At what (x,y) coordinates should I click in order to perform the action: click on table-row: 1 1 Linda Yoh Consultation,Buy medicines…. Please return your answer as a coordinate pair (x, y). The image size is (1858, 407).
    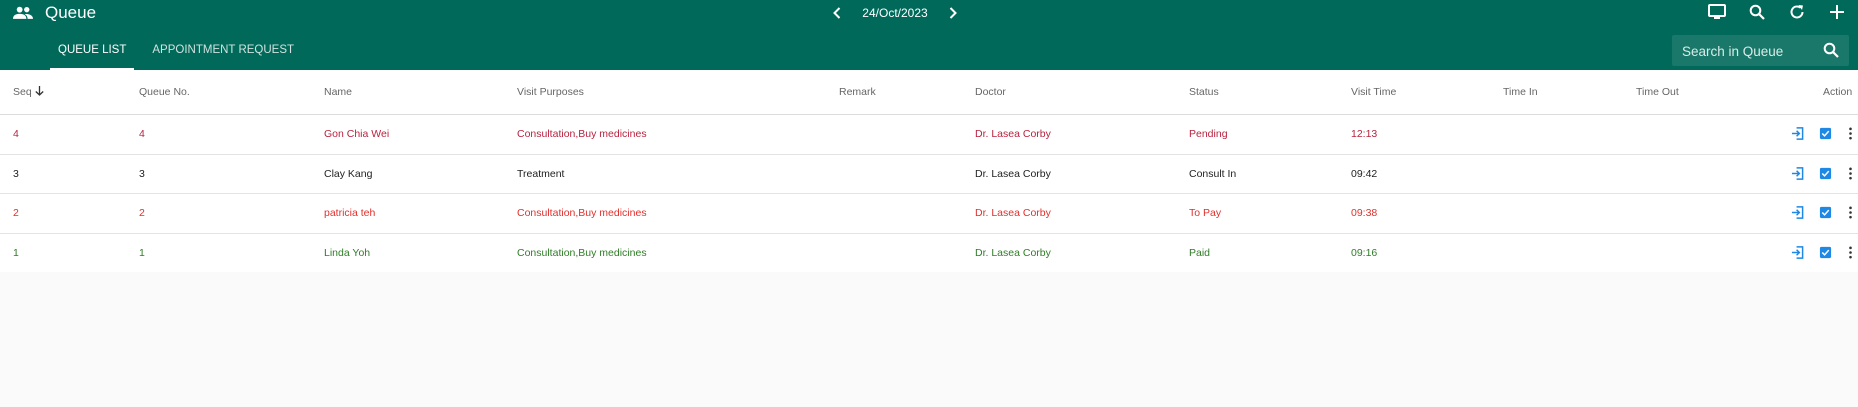
    Looking at the image, I should click on (929, 253).